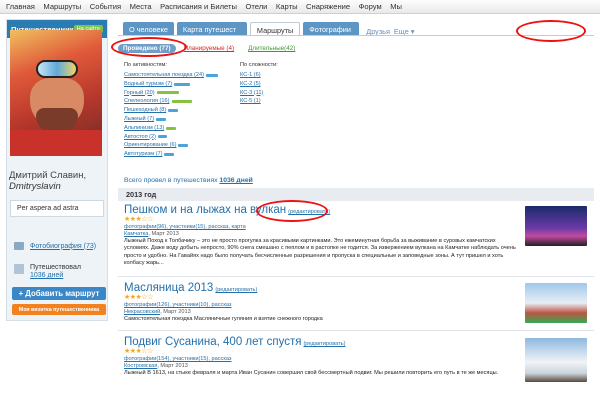 This screenshot has width=600, height=393. I want to click on activity-item: Самостоятельная поездка (24), so click(171, 75).